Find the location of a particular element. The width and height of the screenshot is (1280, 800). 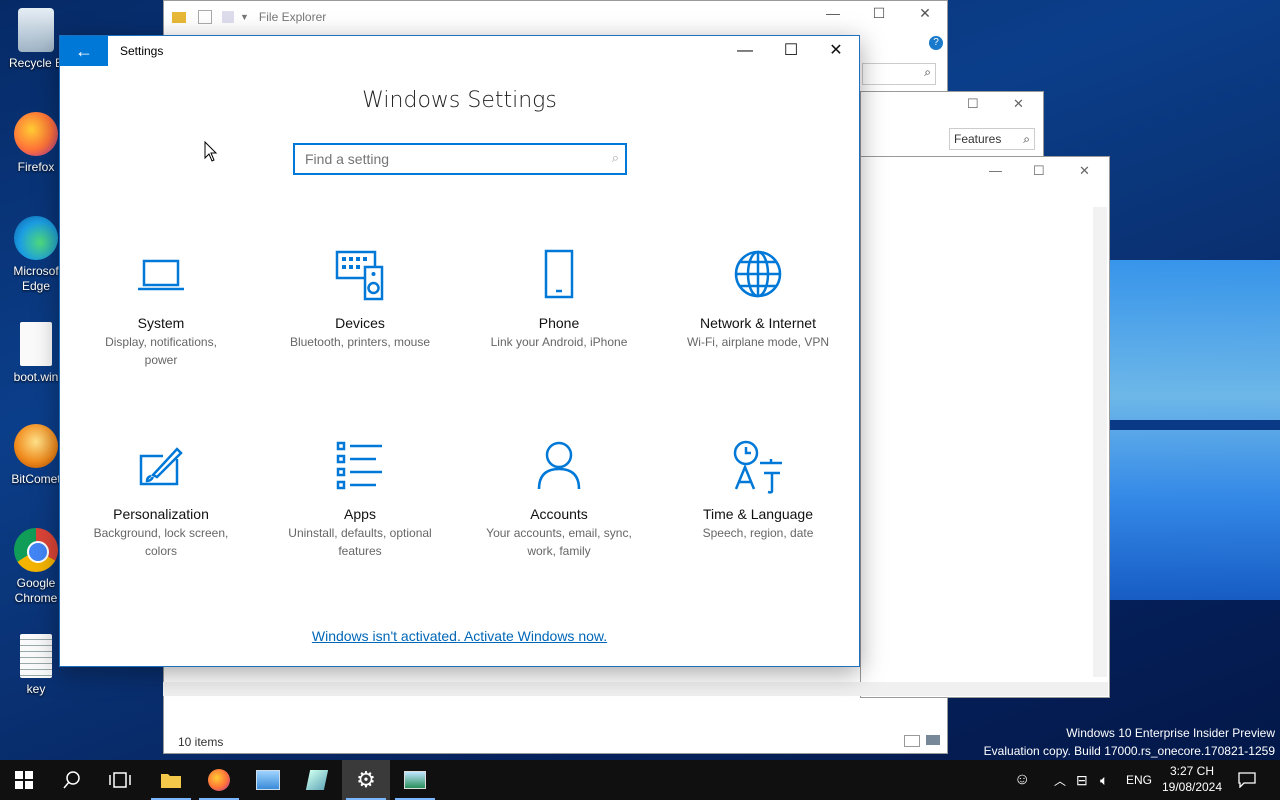

quick-access-icon is located at coordinates (205, 17).